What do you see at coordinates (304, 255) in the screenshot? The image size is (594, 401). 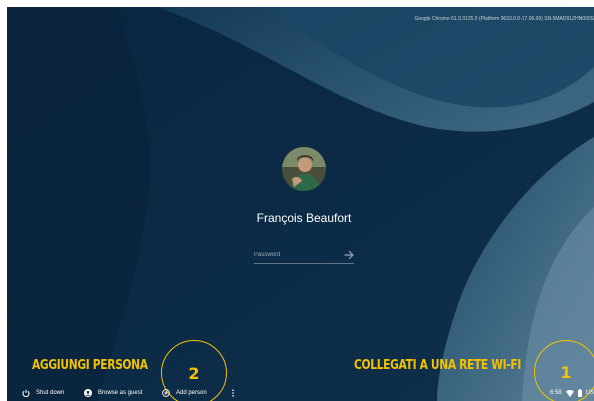 I see `password-input` at bounding box center [304, 255].